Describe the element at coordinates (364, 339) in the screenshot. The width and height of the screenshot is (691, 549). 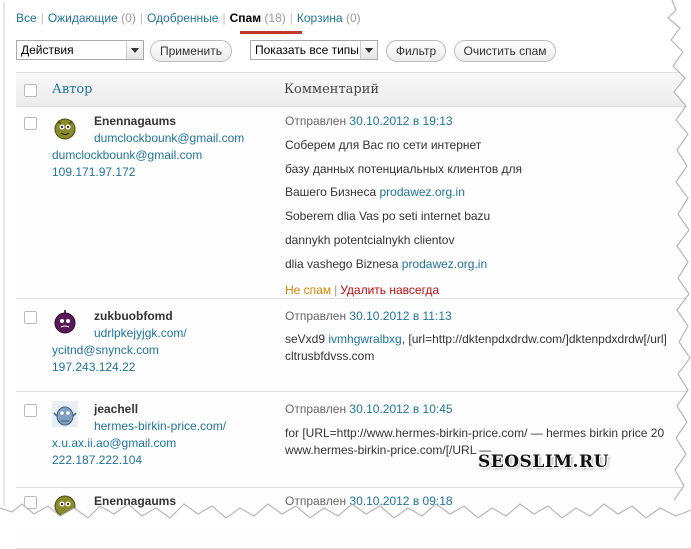
I see `comment-link: ivmhgwralbxg` at that location.